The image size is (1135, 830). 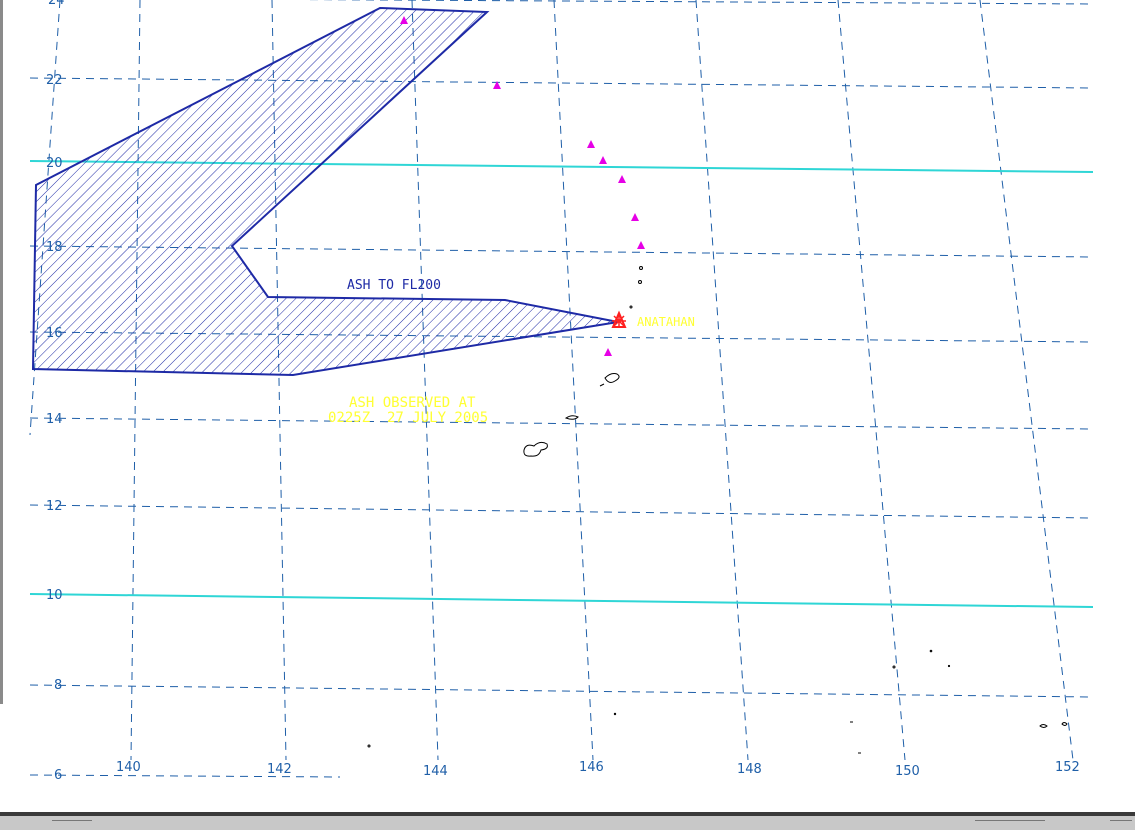 What do you see at coordinates (54, 506) in the screenshot?
I see `latitude-label: 12` at bounding box center [54, 506].